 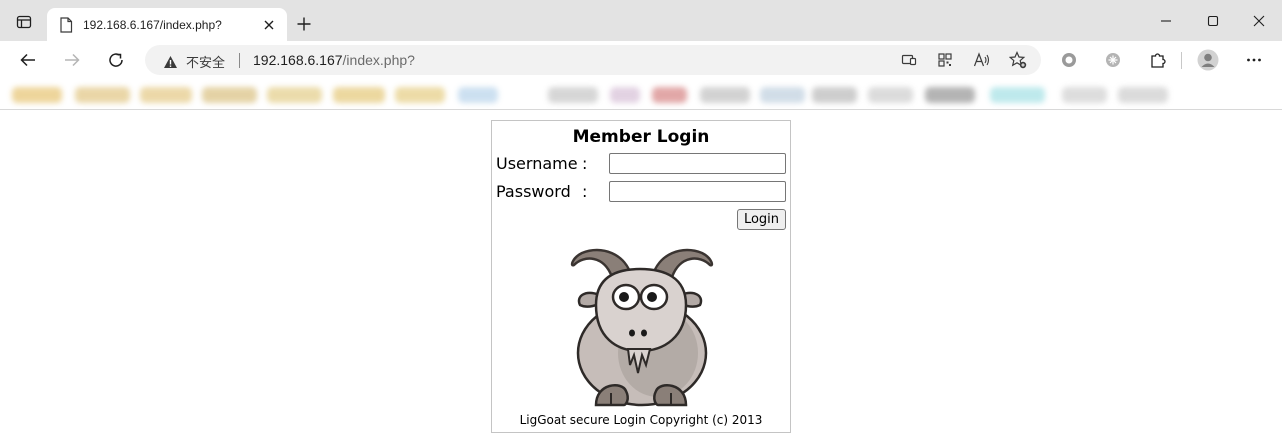 I want to click on window-close-button, so click(x=1259, y=21).